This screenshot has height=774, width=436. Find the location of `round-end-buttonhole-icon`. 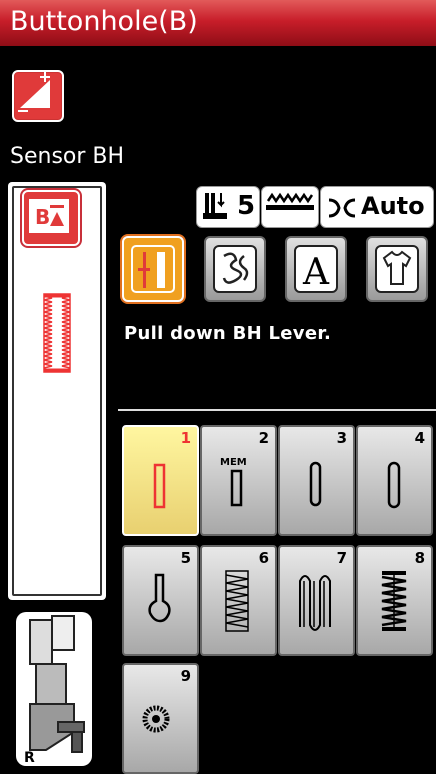

round-end-buttonhole-icon is located at coordinates (315, 484).